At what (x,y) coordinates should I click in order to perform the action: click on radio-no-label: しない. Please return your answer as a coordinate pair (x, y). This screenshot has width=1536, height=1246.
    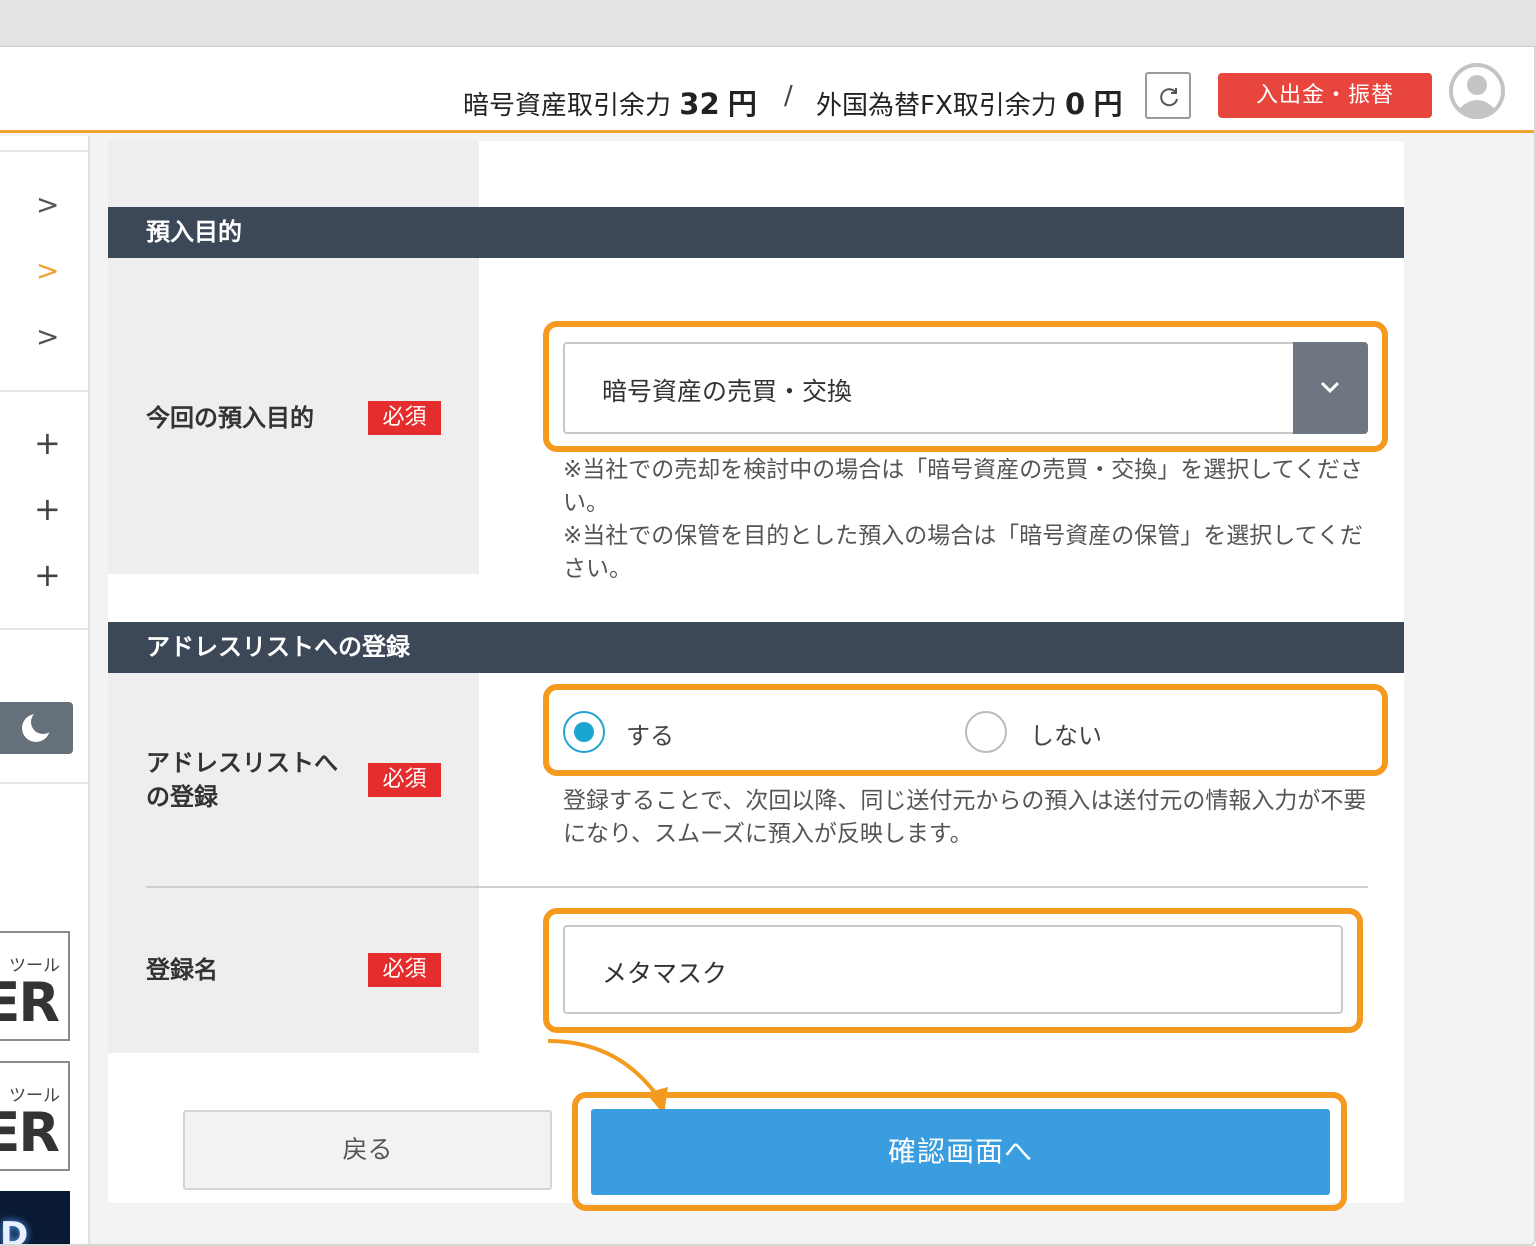
    Looking at the image, I should click on (1066, 733).